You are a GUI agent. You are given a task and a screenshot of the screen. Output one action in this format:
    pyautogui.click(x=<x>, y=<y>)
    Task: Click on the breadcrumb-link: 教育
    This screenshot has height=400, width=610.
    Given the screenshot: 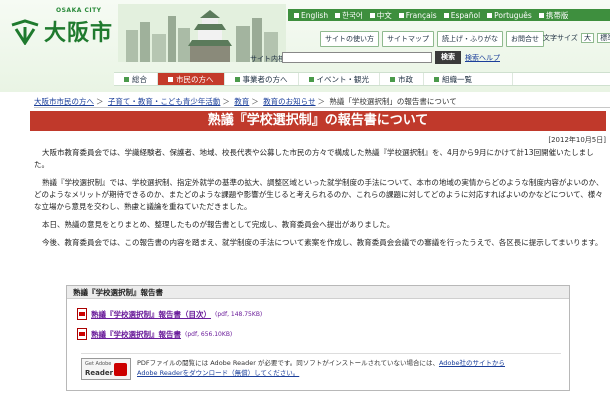 What is the action you would take?
    pyautogui.click(x=241, y=101)
    